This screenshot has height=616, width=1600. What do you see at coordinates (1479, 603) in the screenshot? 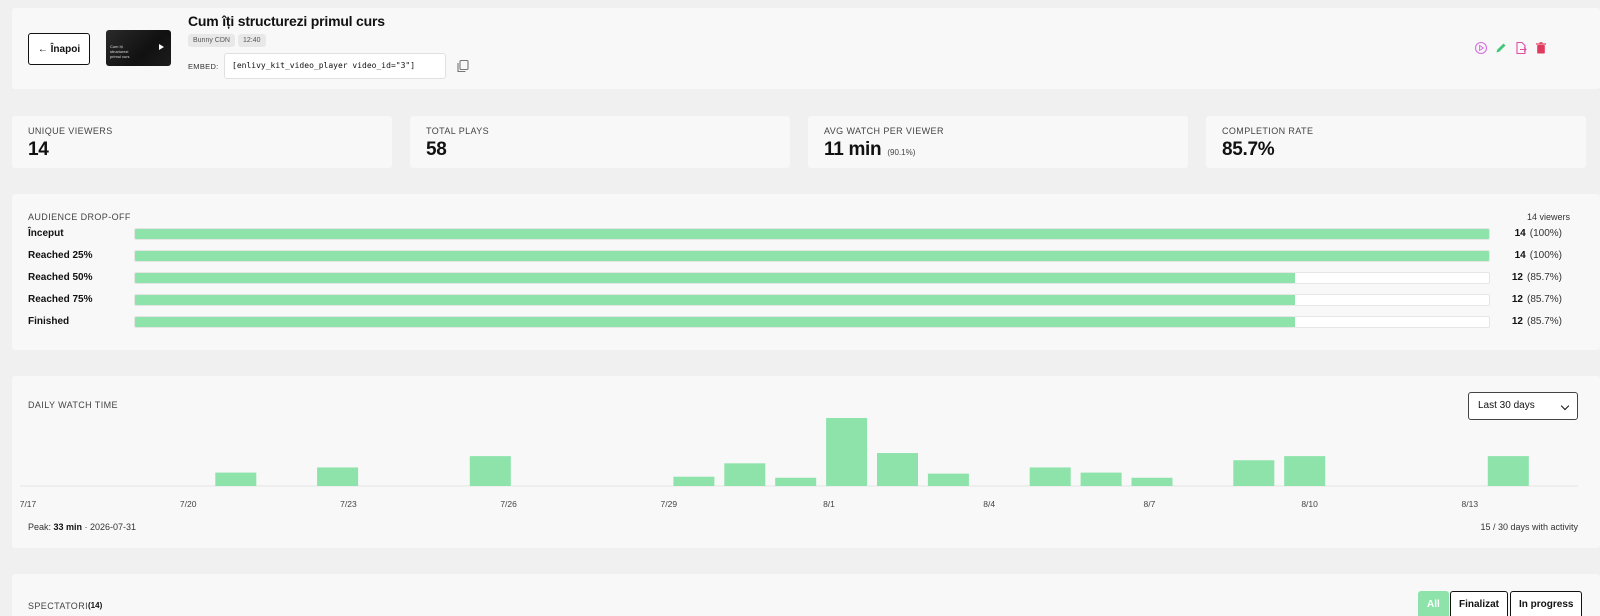
I see `filter-finalizat-button: Finalizat` at bounding box center [1479, 603].